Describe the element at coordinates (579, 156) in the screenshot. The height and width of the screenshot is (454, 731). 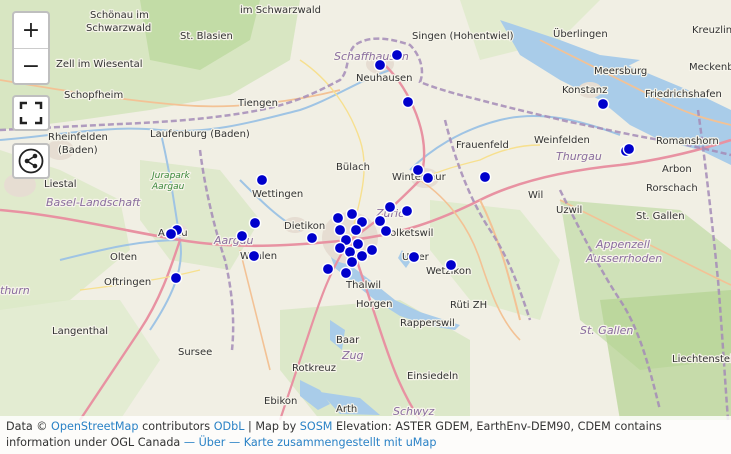
I see `place-label: Thurgau` at that location.